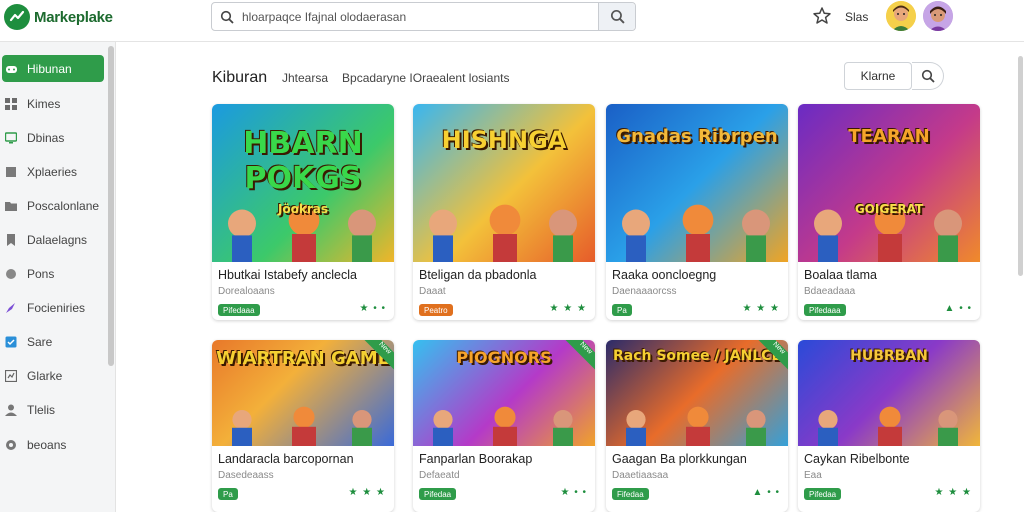 The width and height of the screenshot is (1024, 512). Describe the element at coordinates (504, 393) in the screenshot. I see `game-thumbnail: PIOGNORS New` at that location.